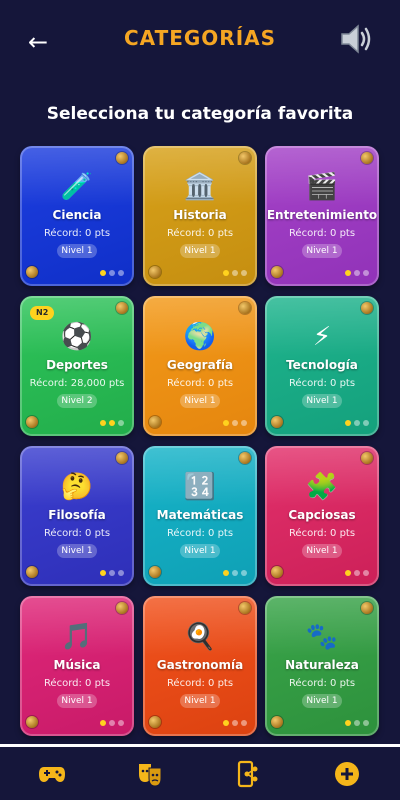 This screenshot has height=800, width=400. What do you see at coordinates (77, 187) in the screenshot?
I see `category-icon: 🧪` at bounding box center [77, 187].